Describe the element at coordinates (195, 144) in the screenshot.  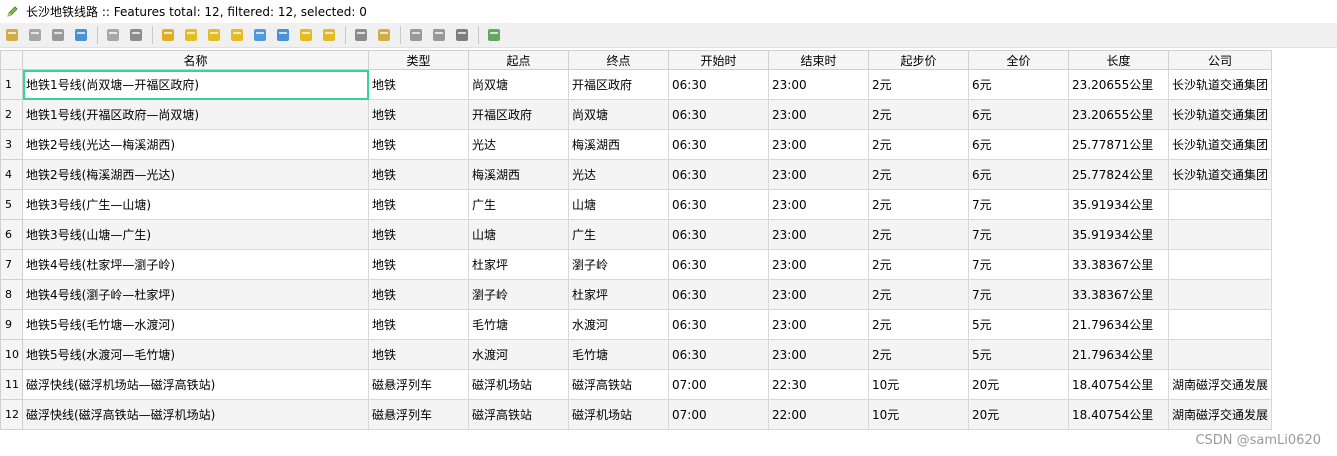
I see `table-cell: 地铁2号线(光达—梅溪湖西)` at that location.